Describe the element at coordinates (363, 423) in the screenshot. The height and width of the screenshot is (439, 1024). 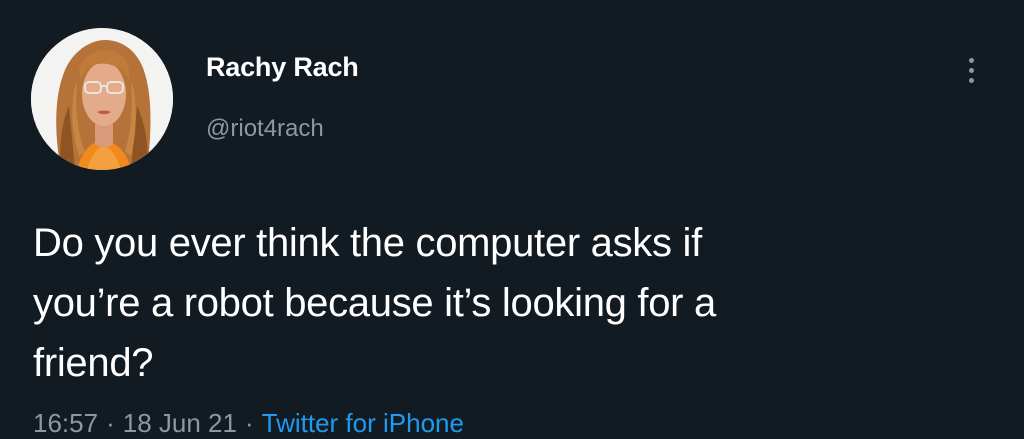
I see `tweet-source-link: Twitter for iPhone` at that location.